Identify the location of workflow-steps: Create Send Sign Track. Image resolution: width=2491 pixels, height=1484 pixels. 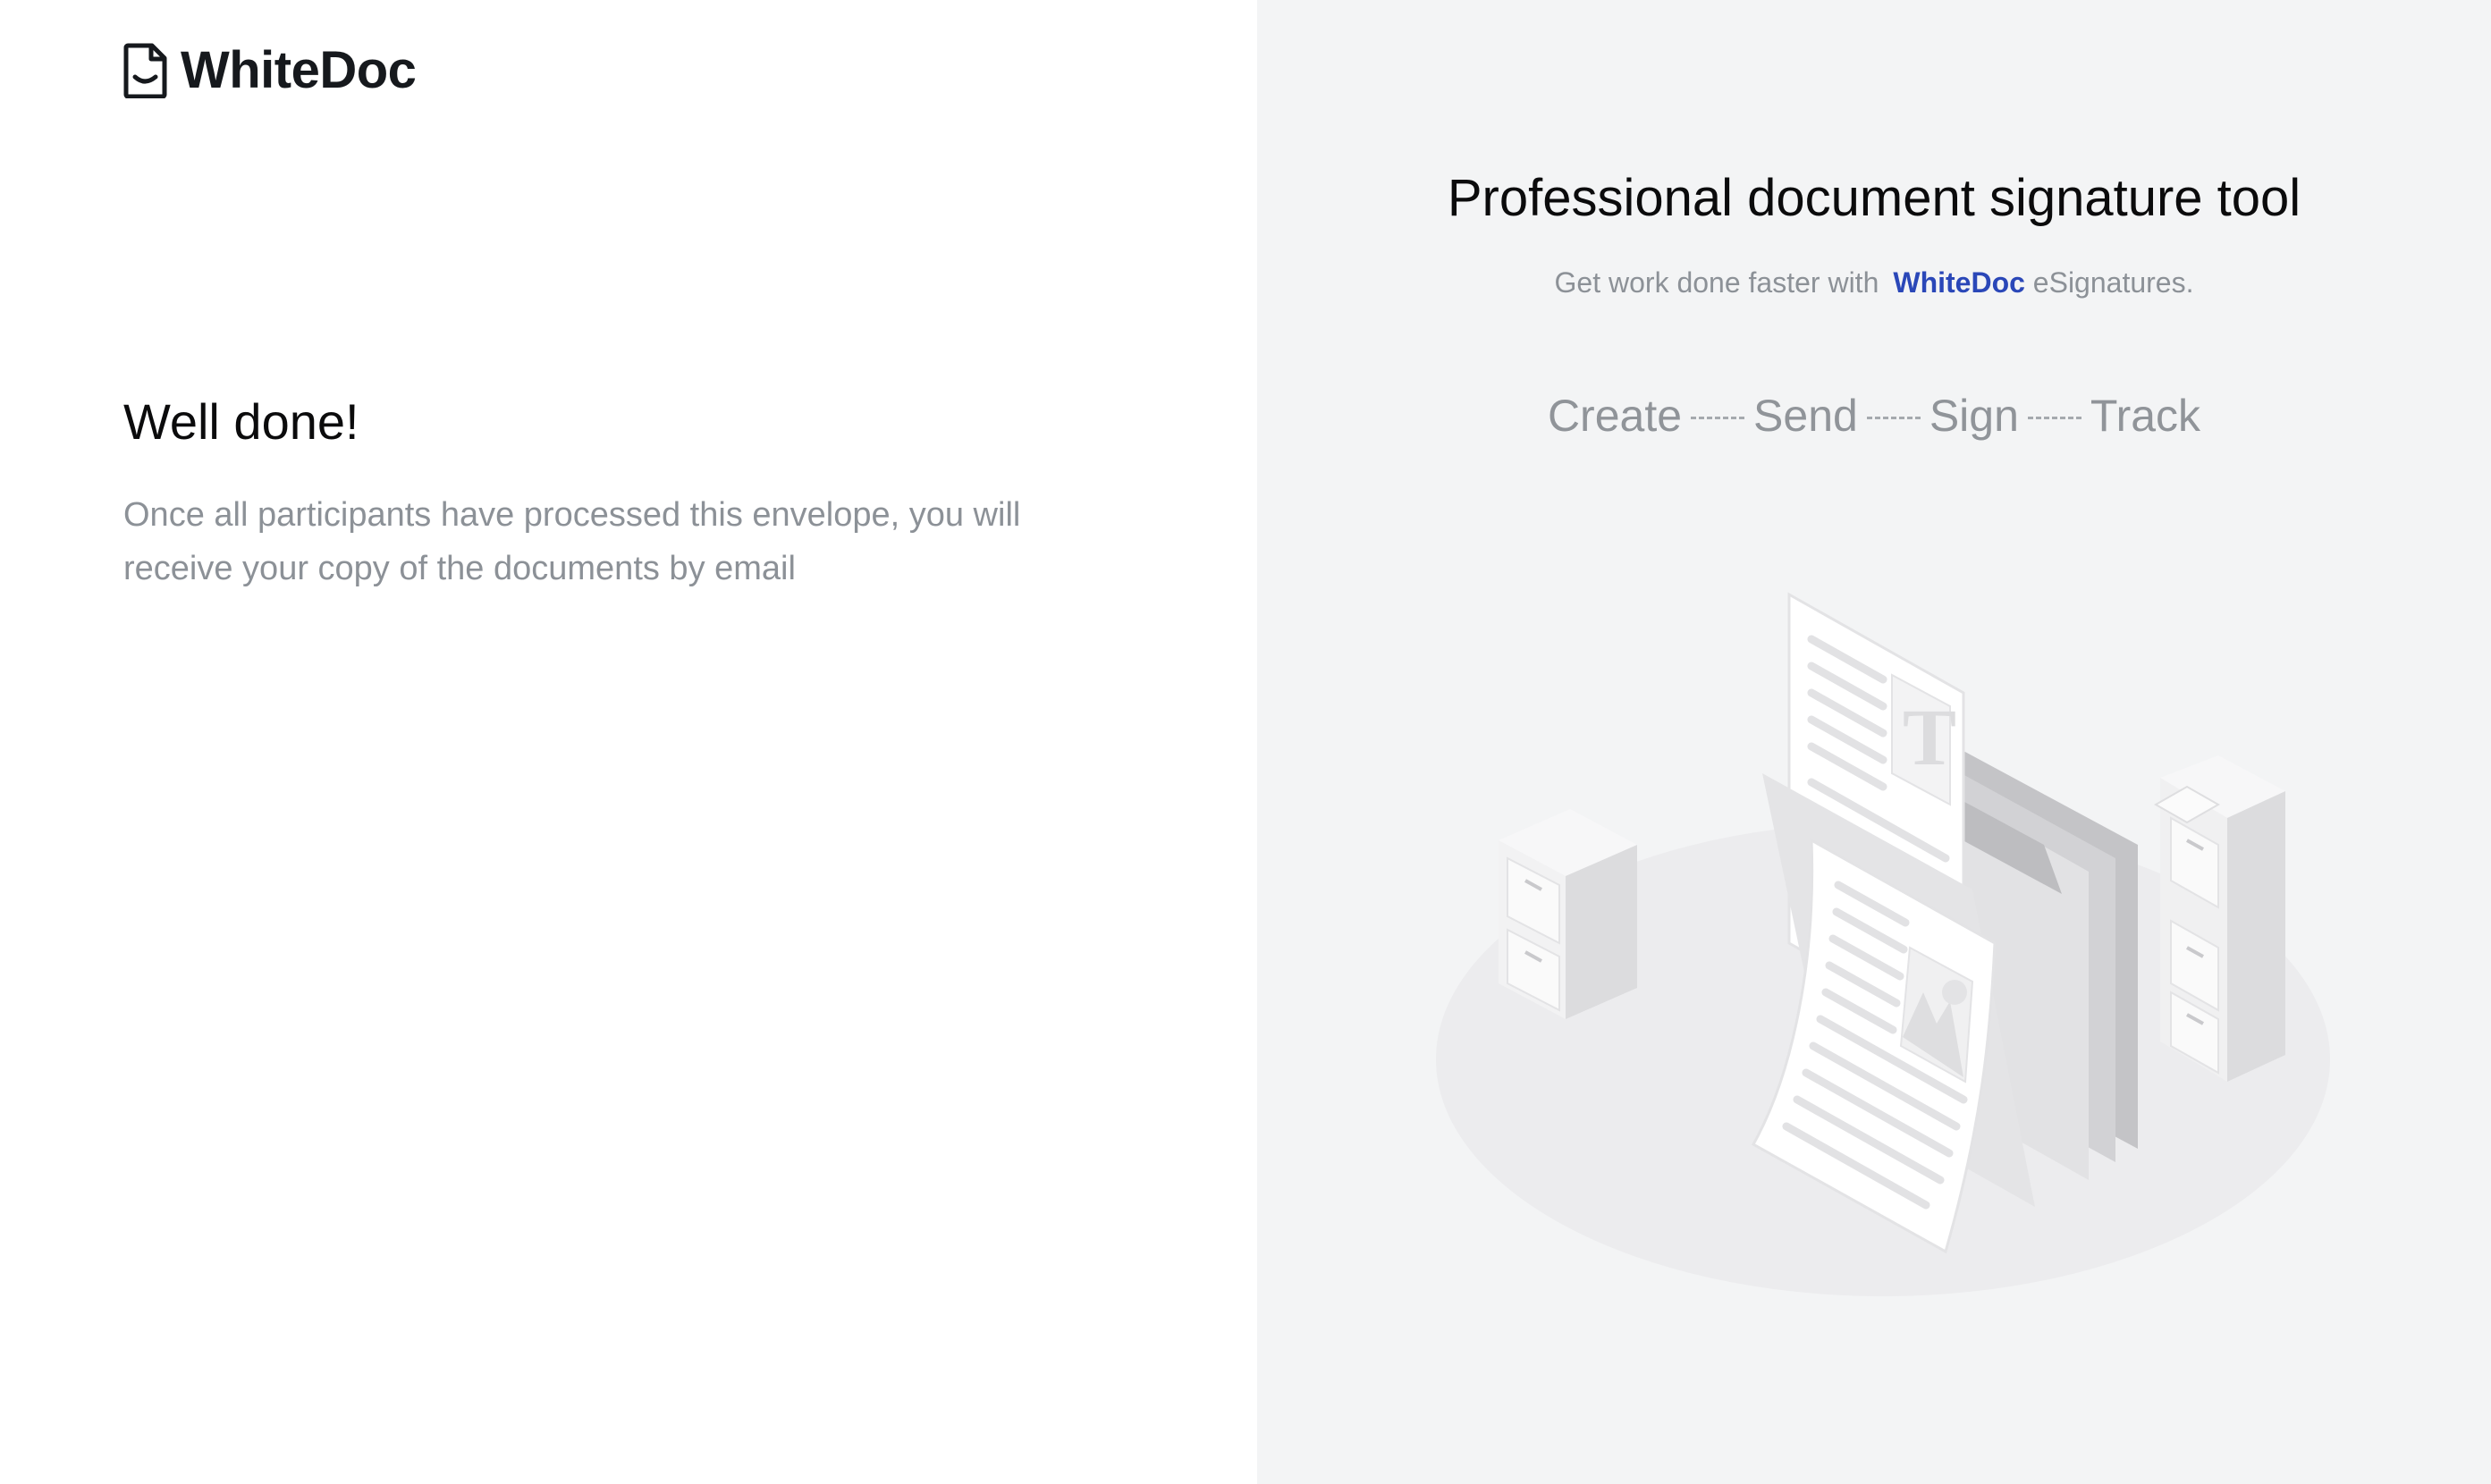
(1874, 416).